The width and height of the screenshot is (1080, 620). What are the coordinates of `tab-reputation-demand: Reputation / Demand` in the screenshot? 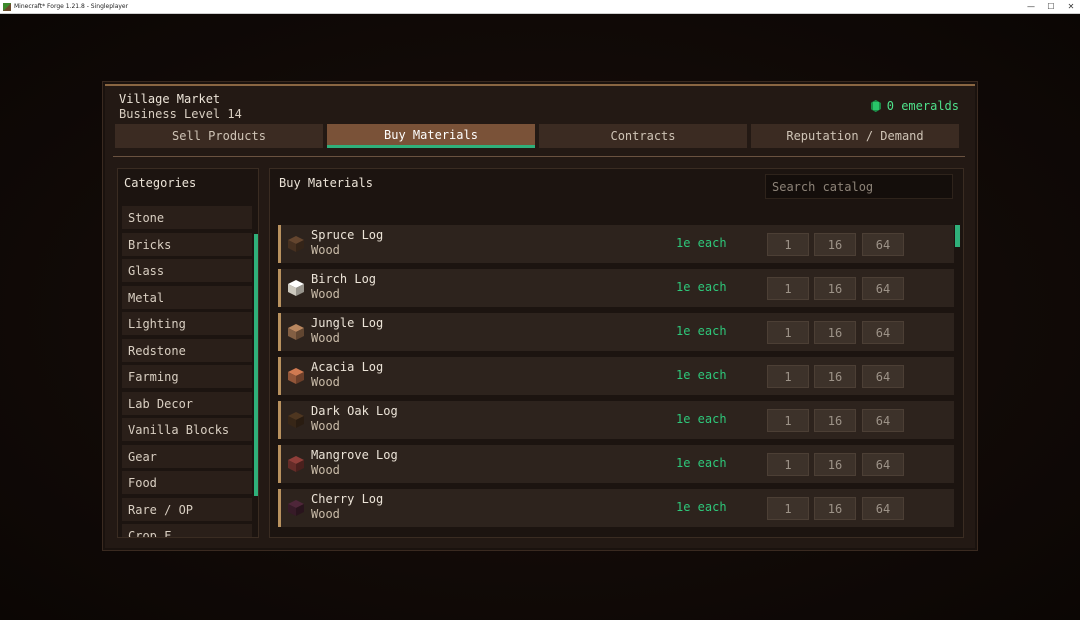 It's located at (855, 136).